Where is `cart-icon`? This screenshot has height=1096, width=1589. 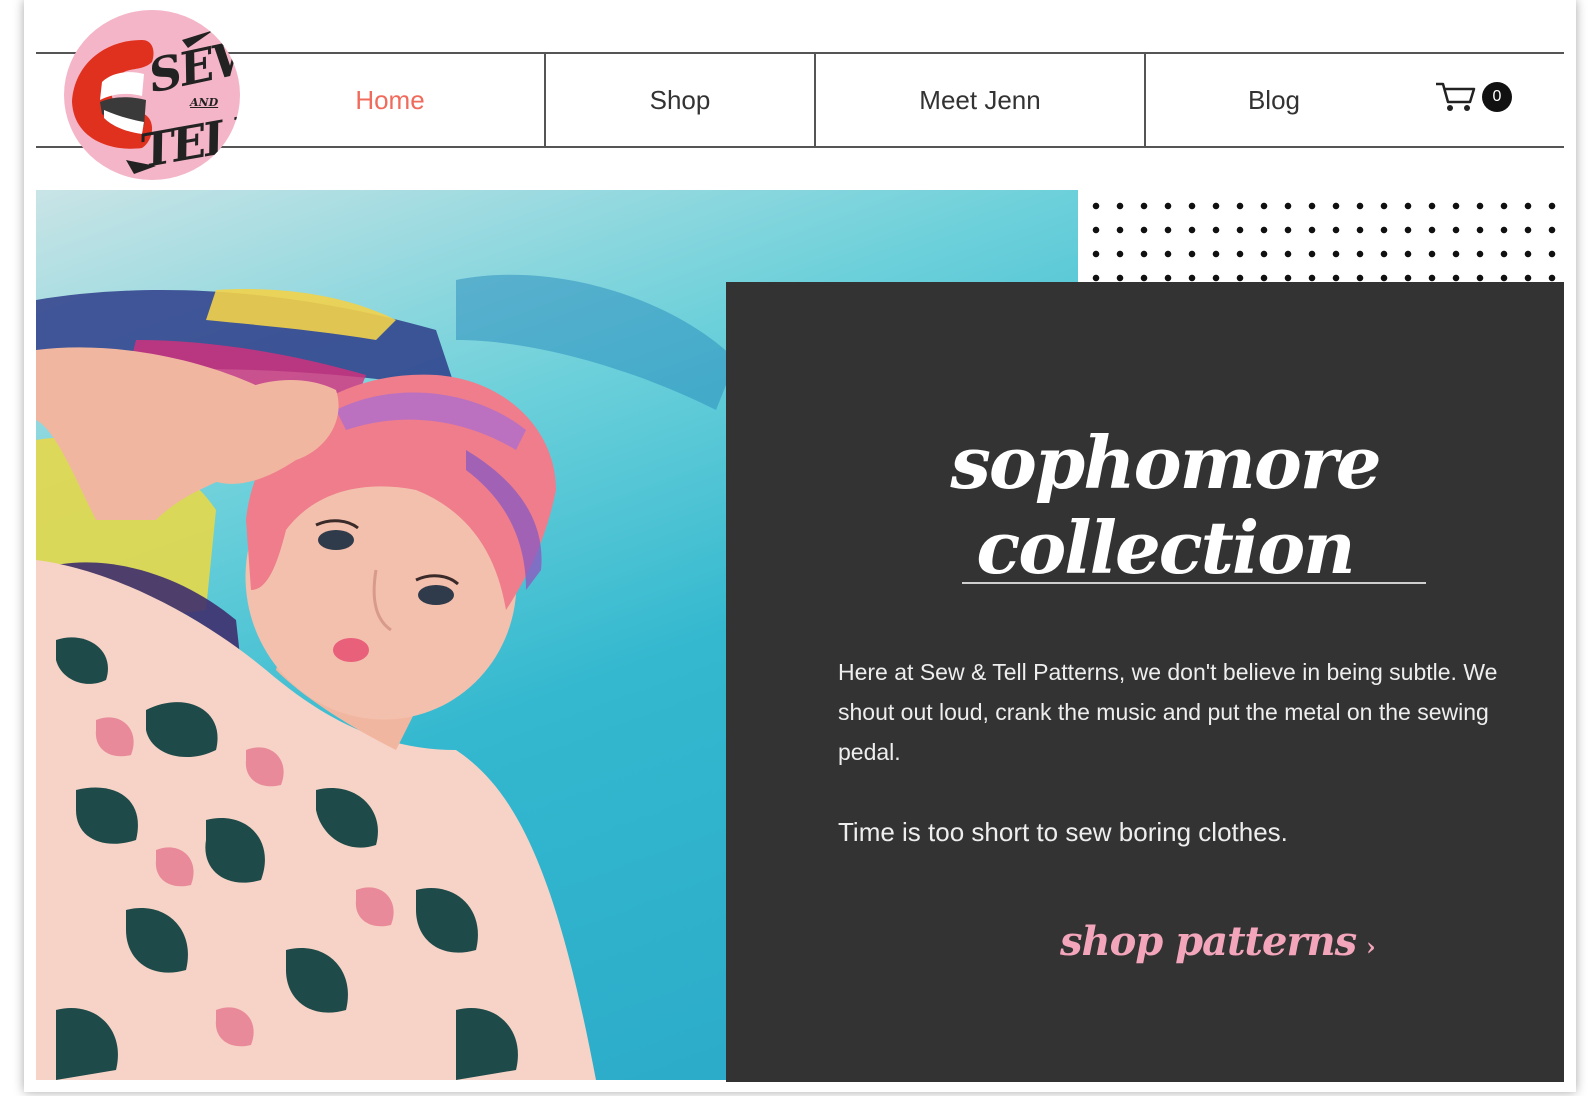 cart-icon is located at coordinates (1456, 96).